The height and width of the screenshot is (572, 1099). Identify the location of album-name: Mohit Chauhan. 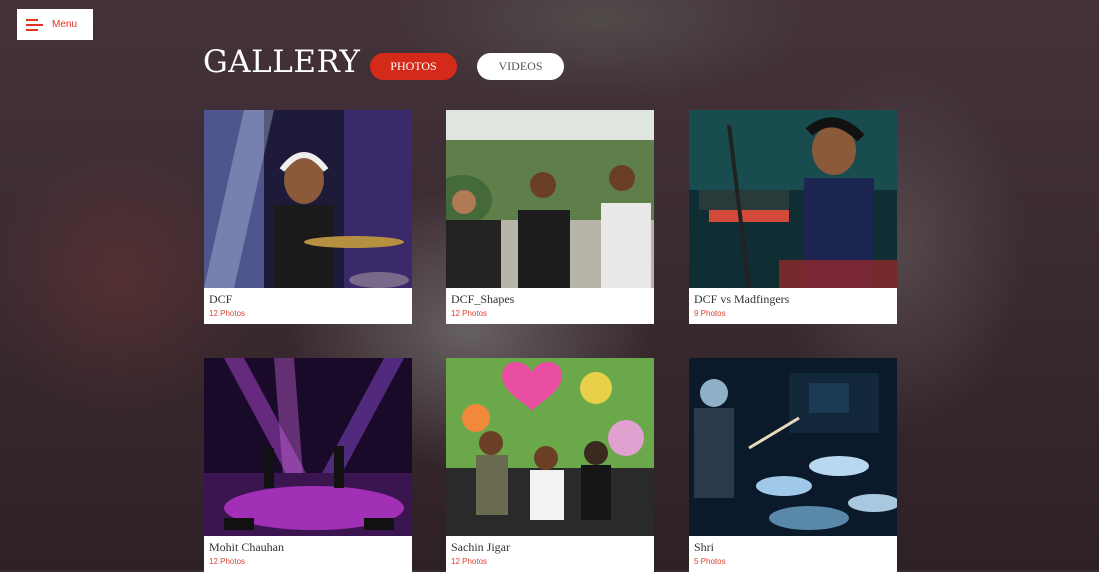
(246, 547).